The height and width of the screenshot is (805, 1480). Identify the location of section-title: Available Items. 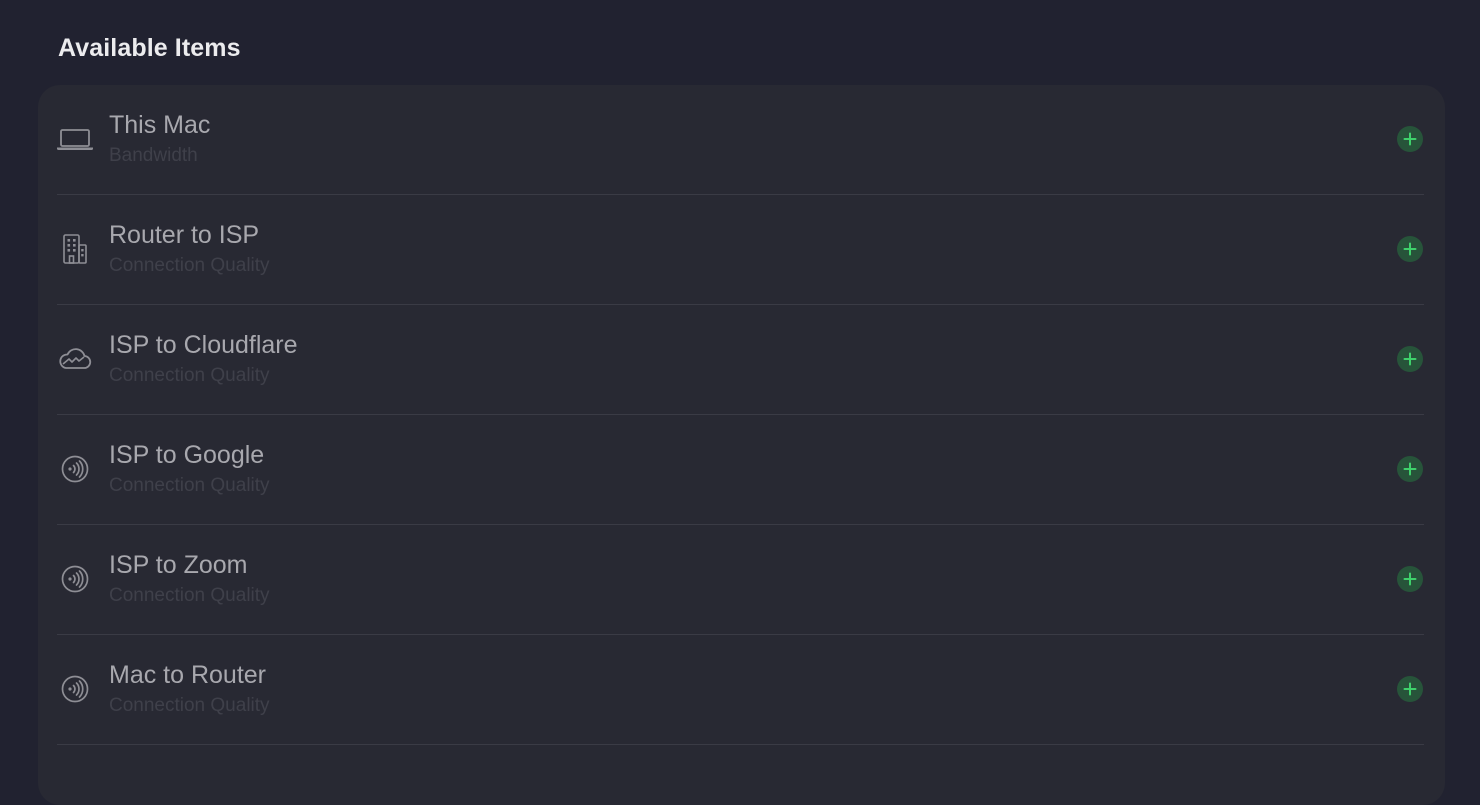
(149, 48).